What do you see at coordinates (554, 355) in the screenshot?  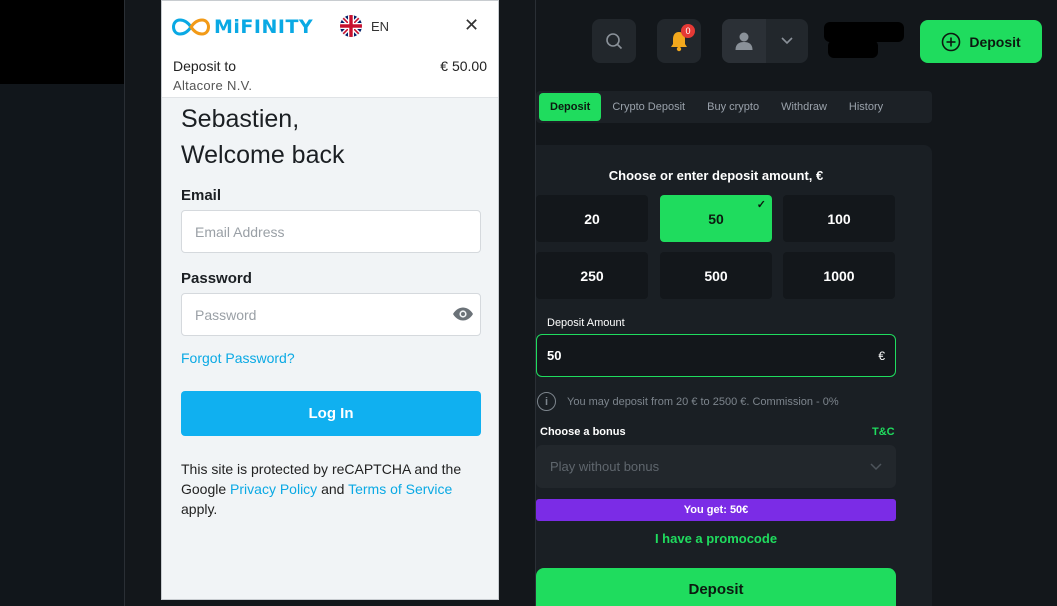 I see `deposit-amount-value: 50` at bounding box center [554, 355].